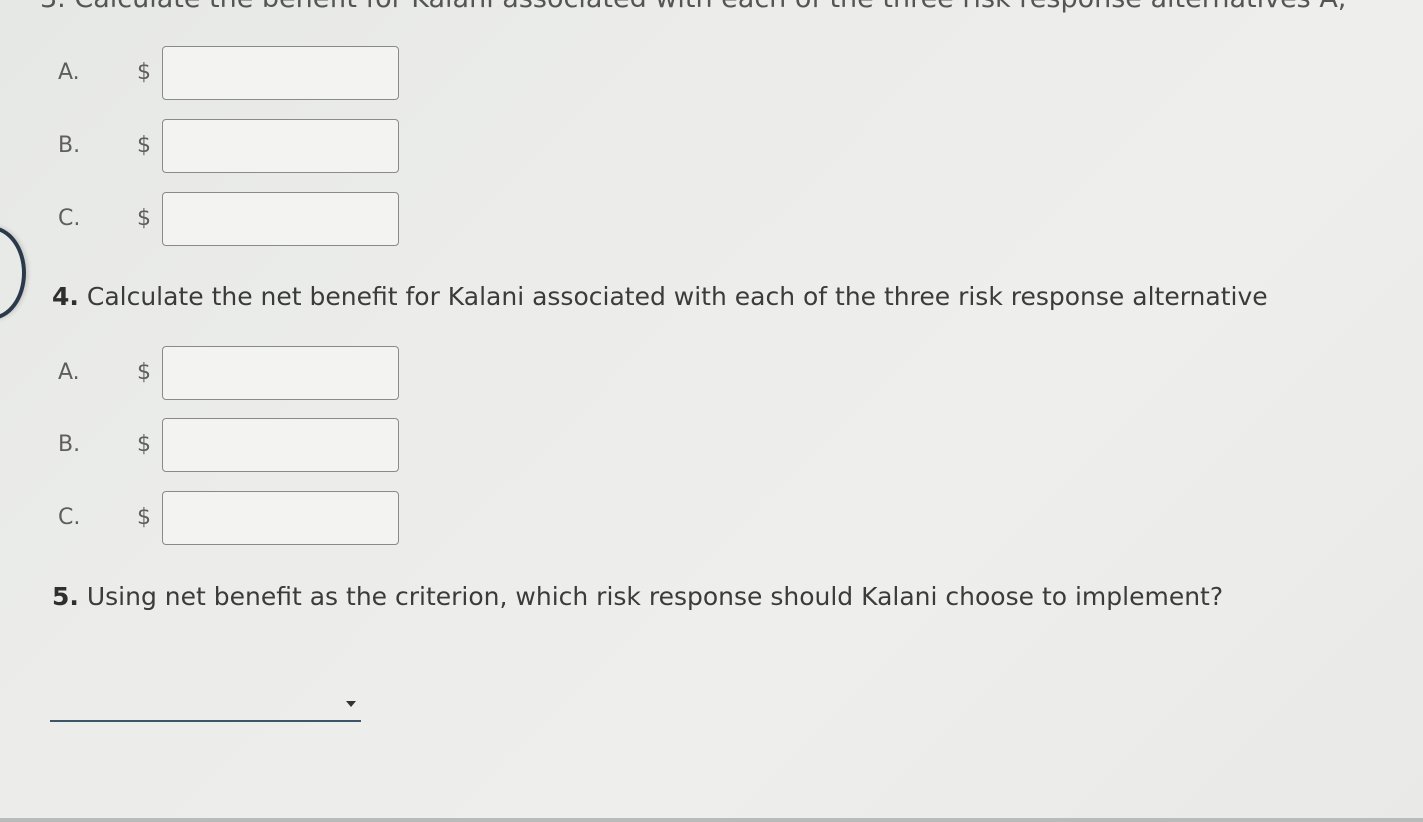 This screenshot has height=822, width=1423. I want to click on q4-row-b: B. $, so click(210, 446).